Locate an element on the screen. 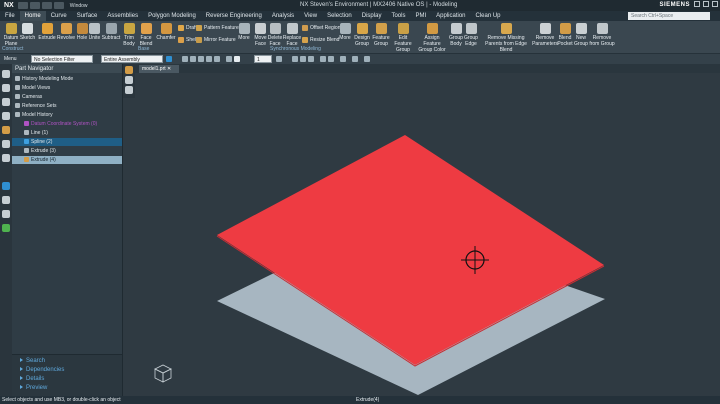 This screenshot has height=404, width=720. menu-polygon-modeling: Polygon Modeling is located at coordinates (172, 16).